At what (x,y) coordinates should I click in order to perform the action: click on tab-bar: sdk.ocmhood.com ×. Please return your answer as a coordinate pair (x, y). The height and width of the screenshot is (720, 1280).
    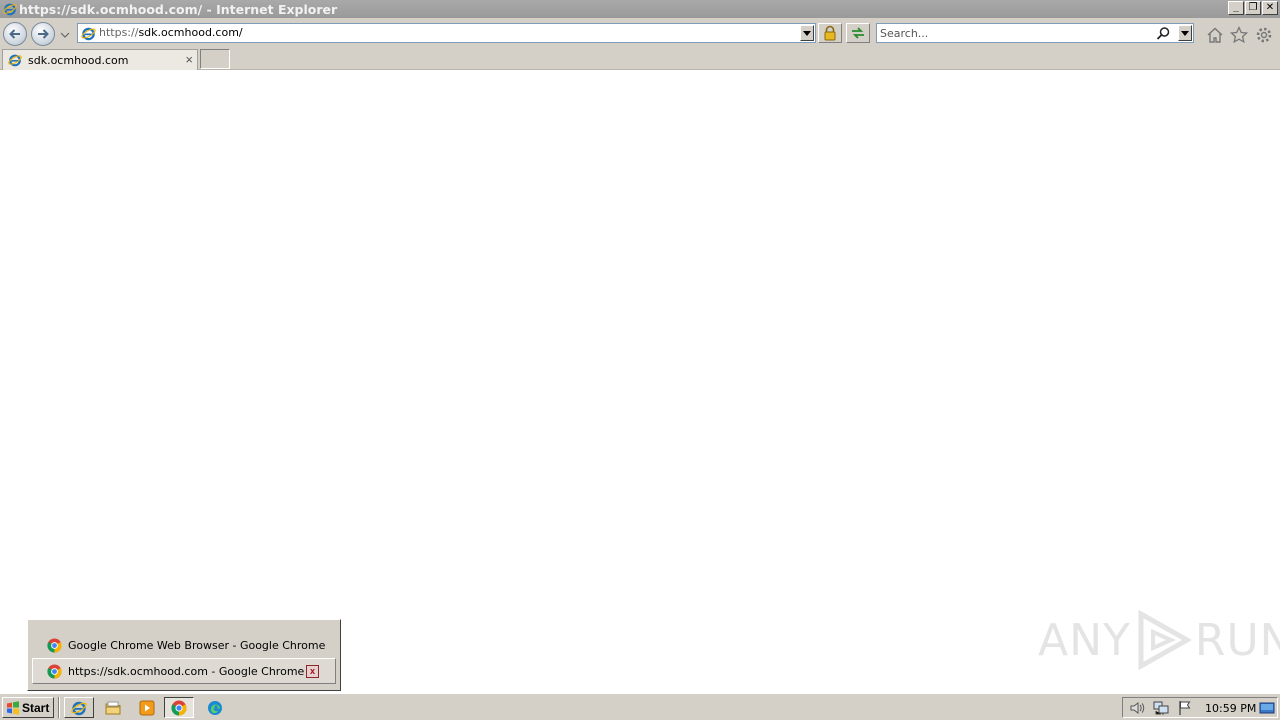
    Looking at the image, I should click on (640, 59).